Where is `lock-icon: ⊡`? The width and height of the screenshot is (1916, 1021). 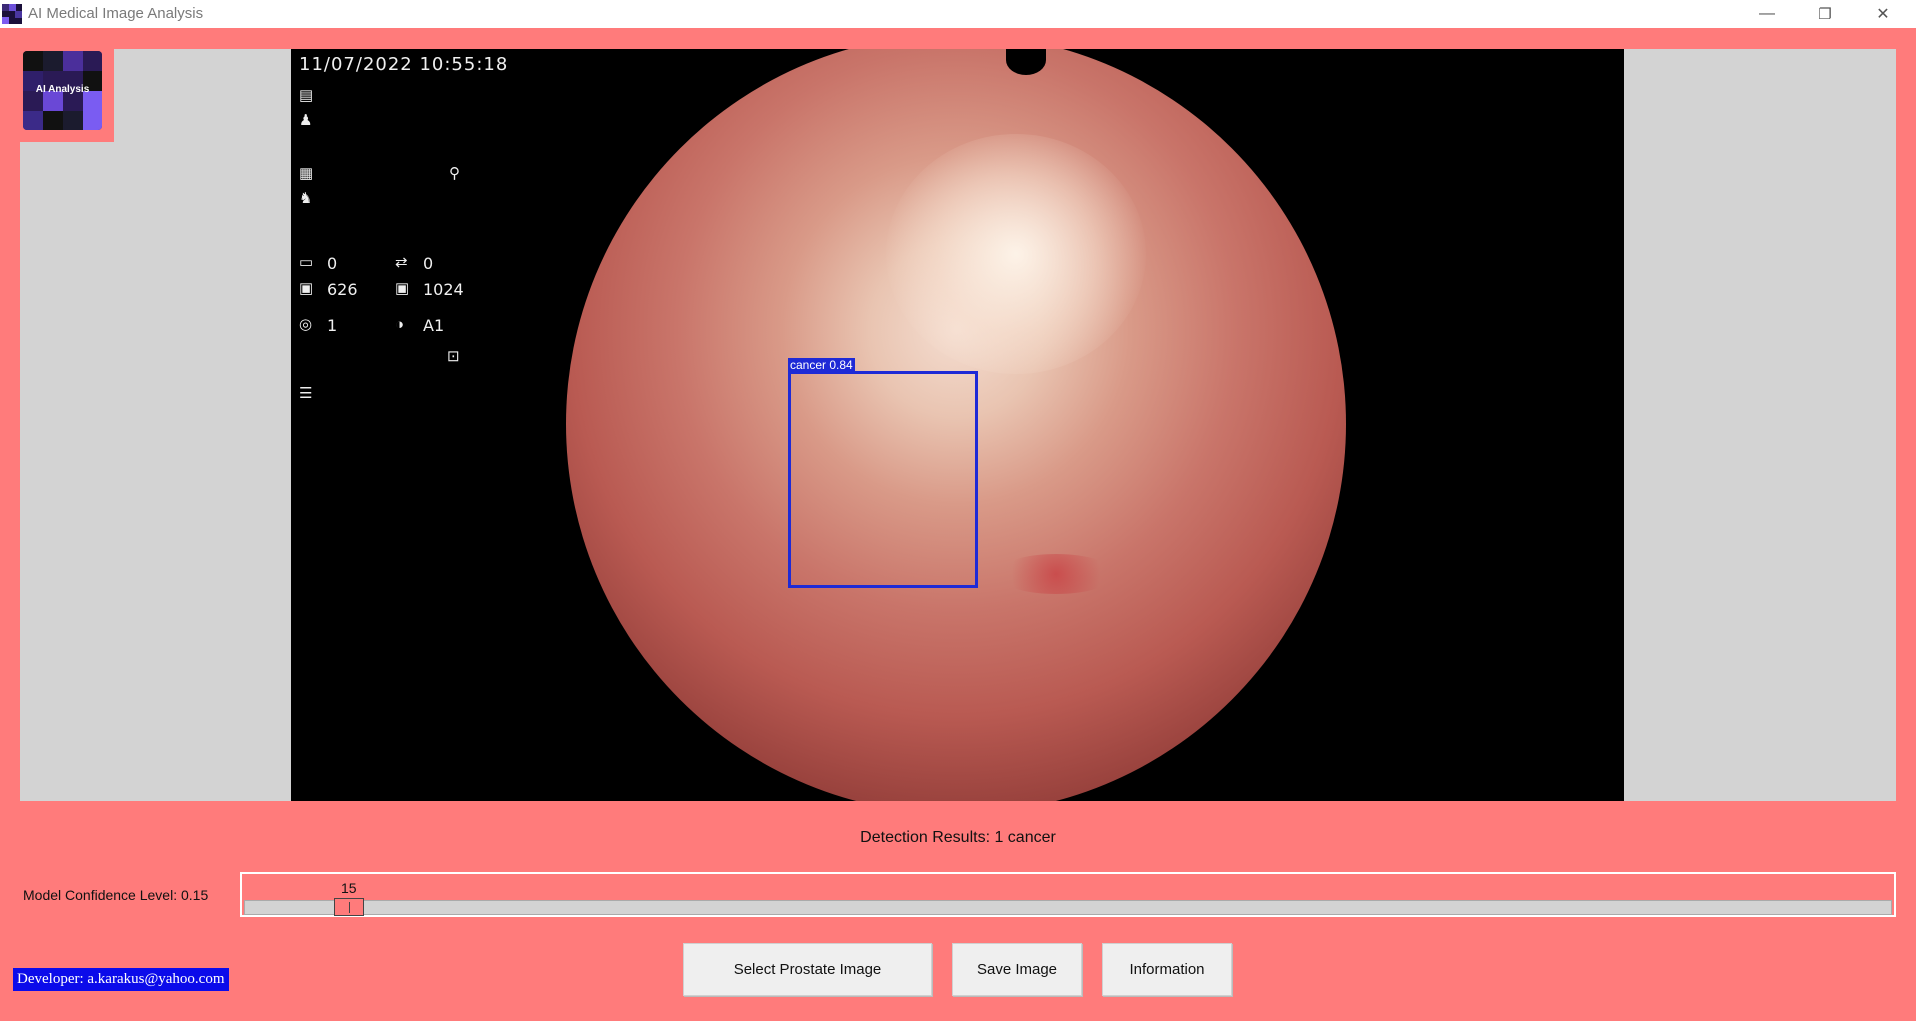 lock-icon: ⊡ is located at coordinates (453, 356).